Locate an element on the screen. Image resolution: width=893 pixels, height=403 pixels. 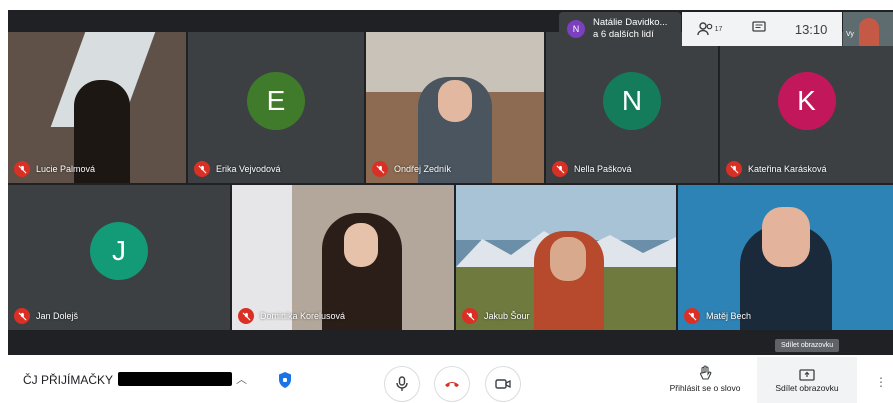
chat-button is located at coordinates (758, 29).